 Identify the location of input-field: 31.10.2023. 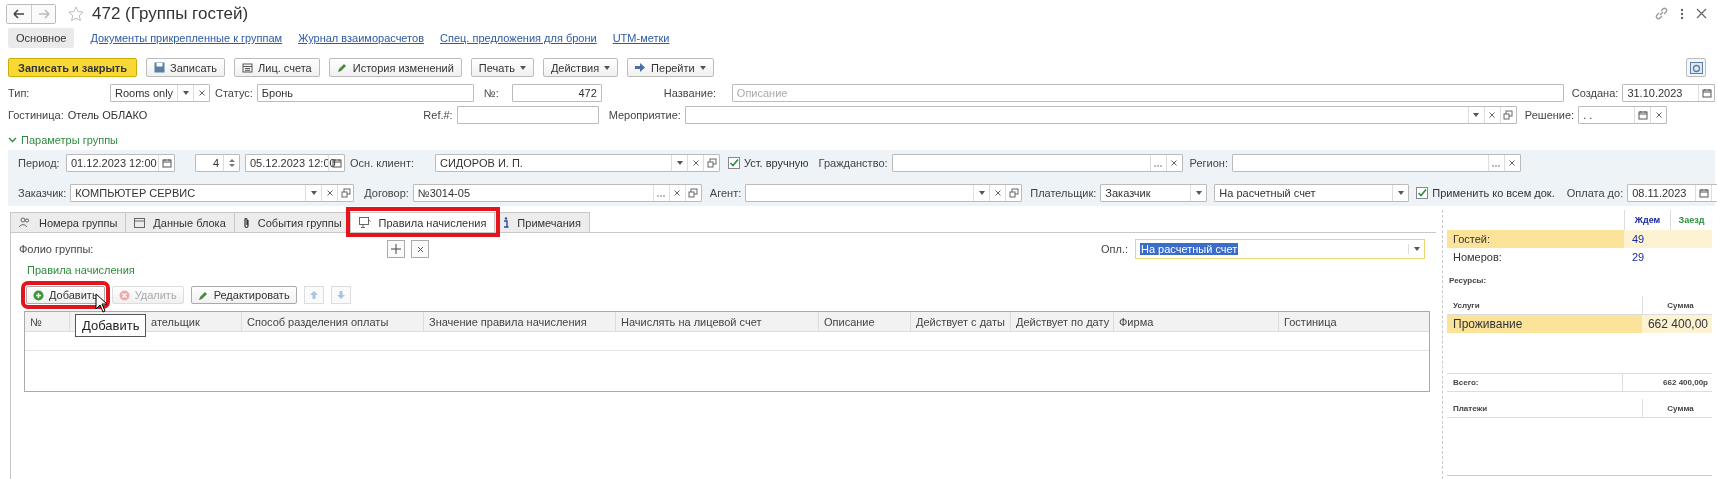
(1669, 93).